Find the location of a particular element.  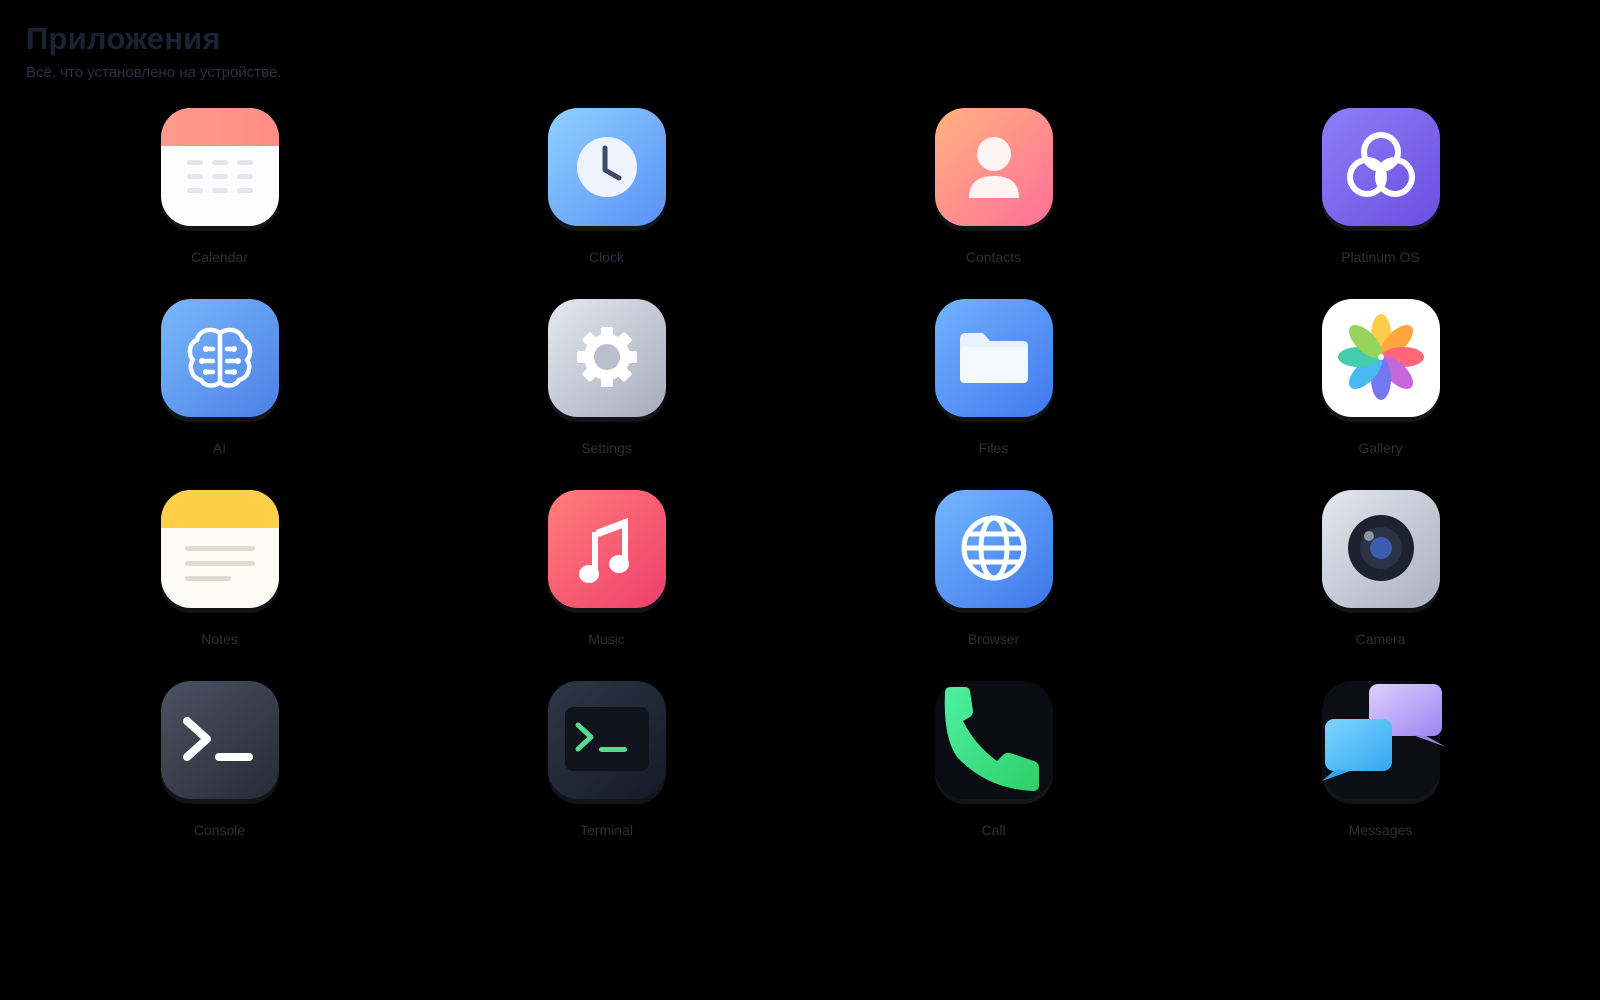

console-prompt-icon is located at coordinates (219, 740).